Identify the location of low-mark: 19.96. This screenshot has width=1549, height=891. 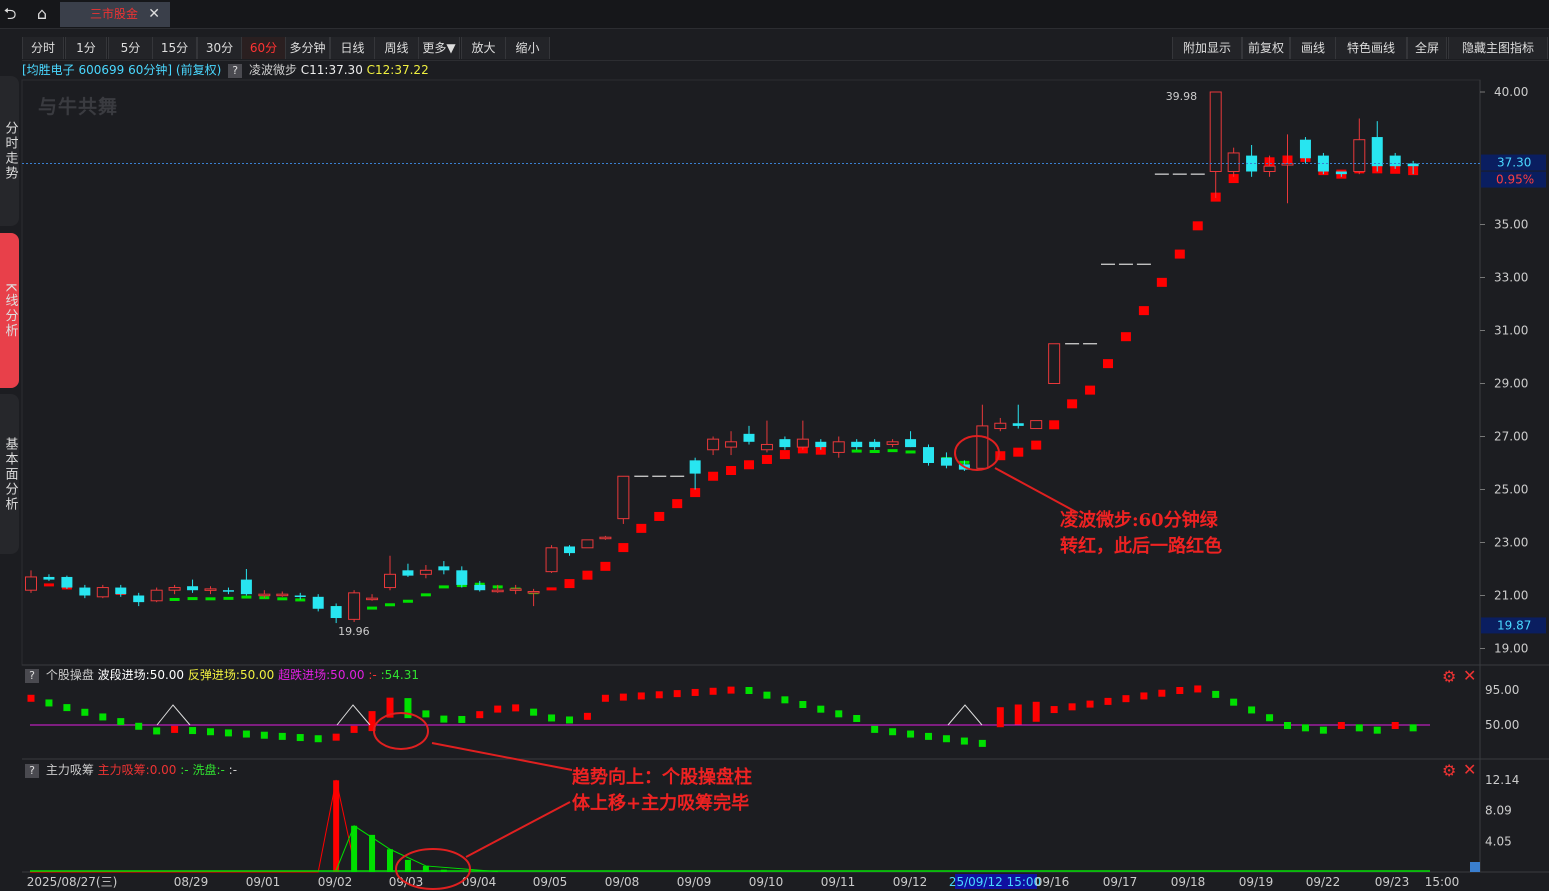
(354, 631).